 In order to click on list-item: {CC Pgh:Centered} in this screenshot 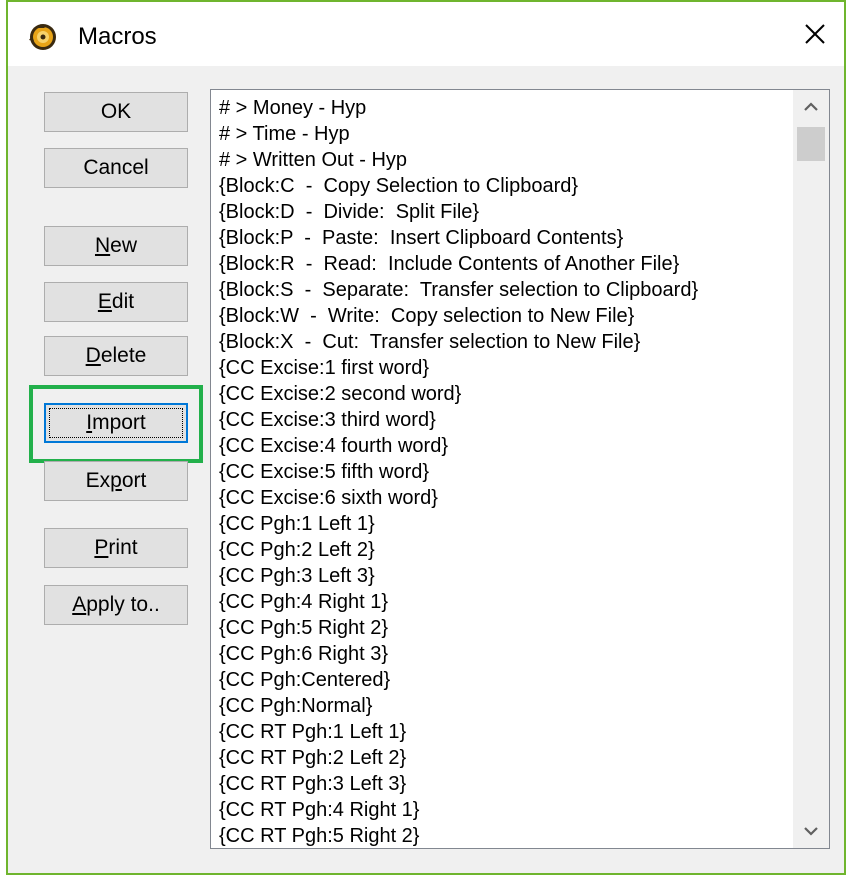, I will do `click(504, 680)`.